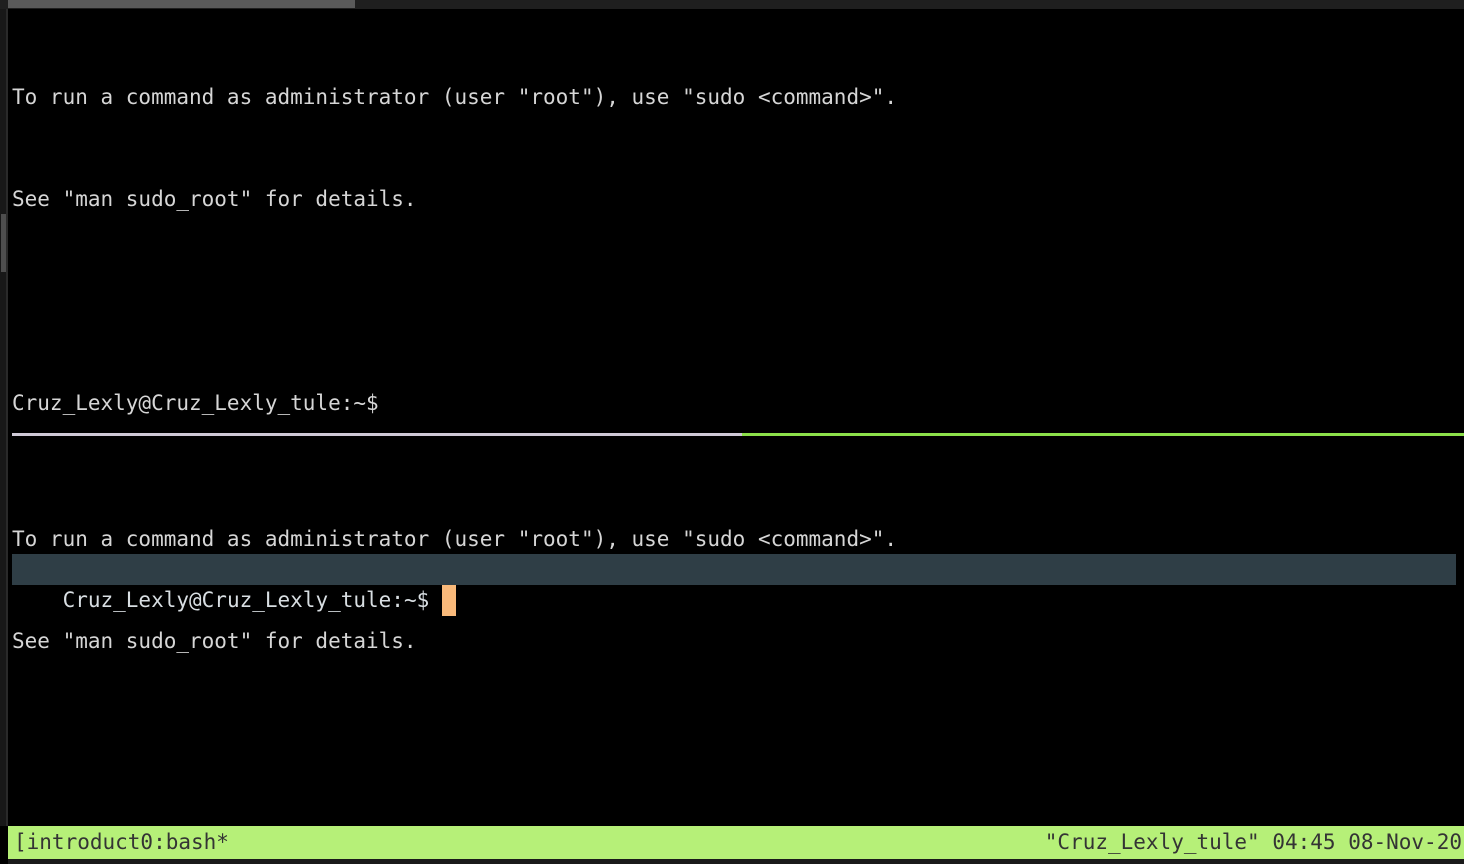 This screenshot has height=864, width=1464. What do you see at coordinates (1253, 842) in the screenshot?
I see `status-bar-host-datetime: "Cruz_Lexly_tule" 04:45 08-Nov-20` at bounding box center [1253, 842].